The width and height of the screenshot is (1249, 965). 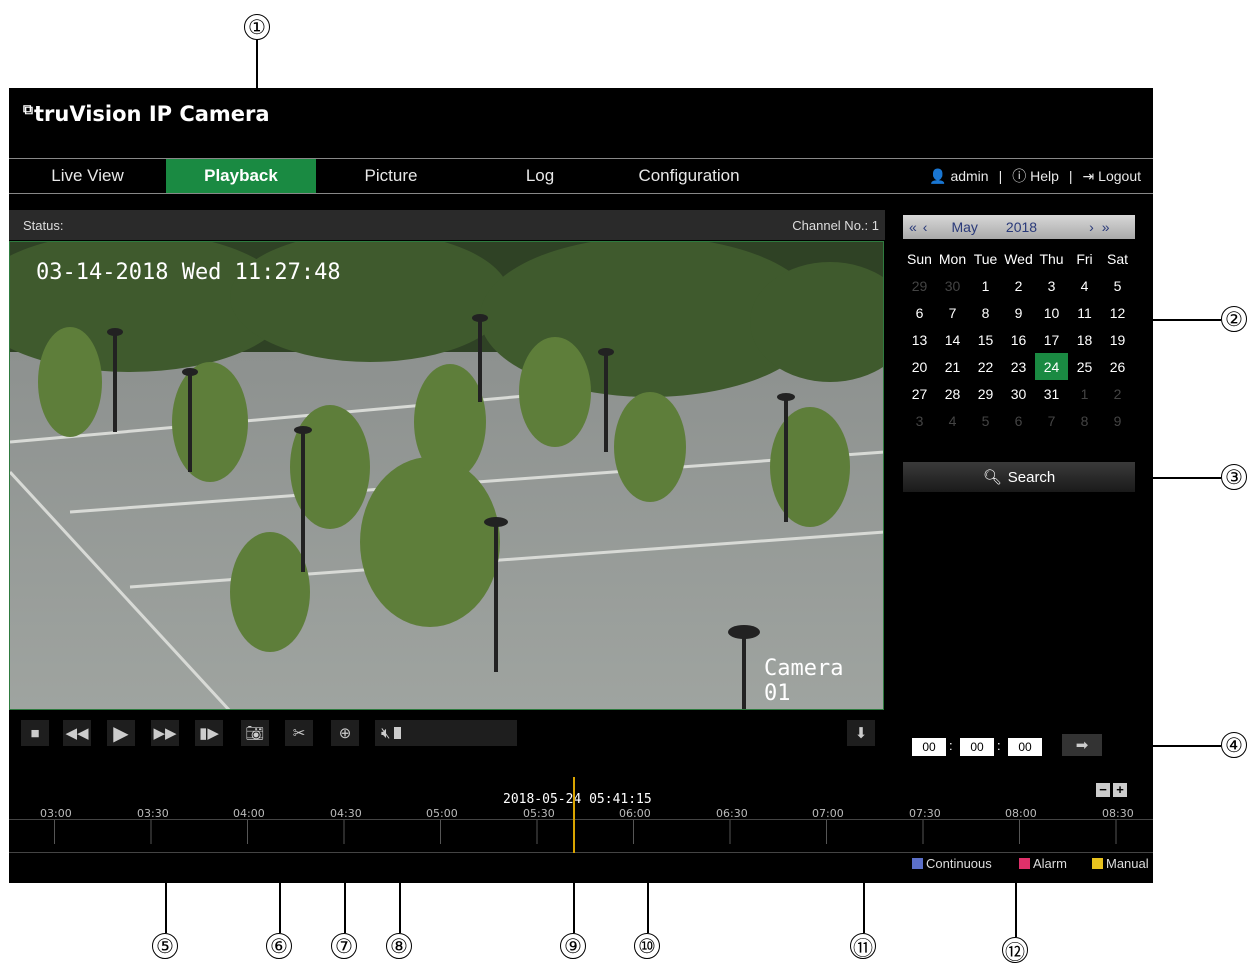 I want to click on next-year-icon: », so click(x=1106, y=227).